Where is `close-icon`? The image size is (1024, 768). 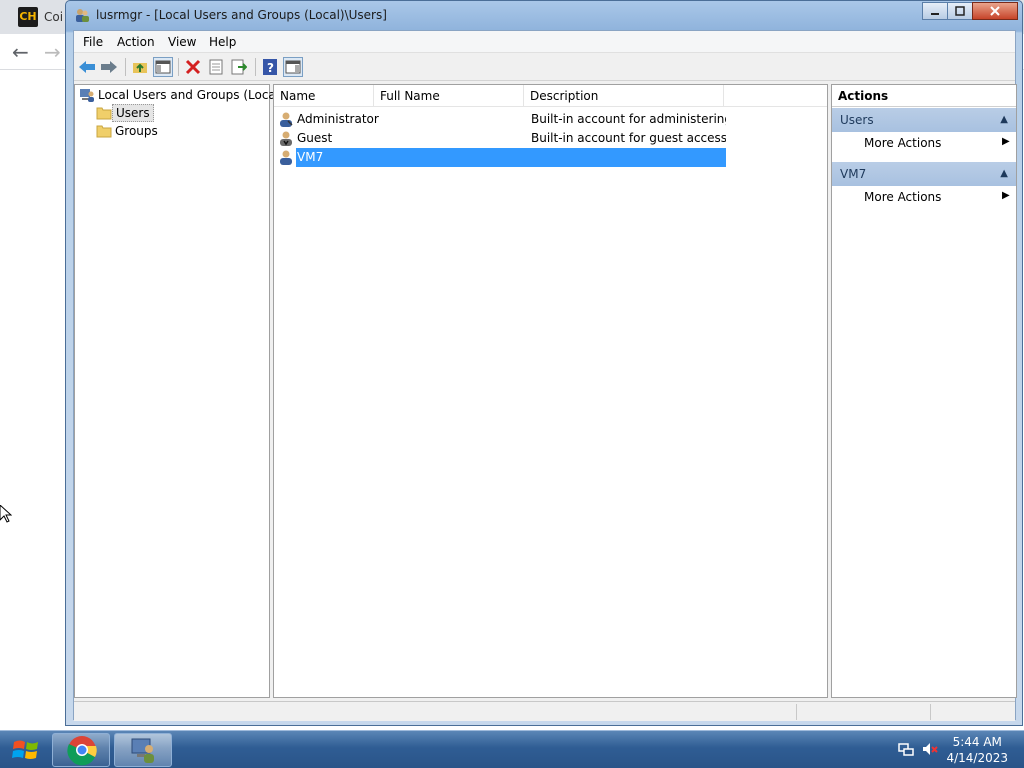 close-icon is located at coordinates (995, 11).